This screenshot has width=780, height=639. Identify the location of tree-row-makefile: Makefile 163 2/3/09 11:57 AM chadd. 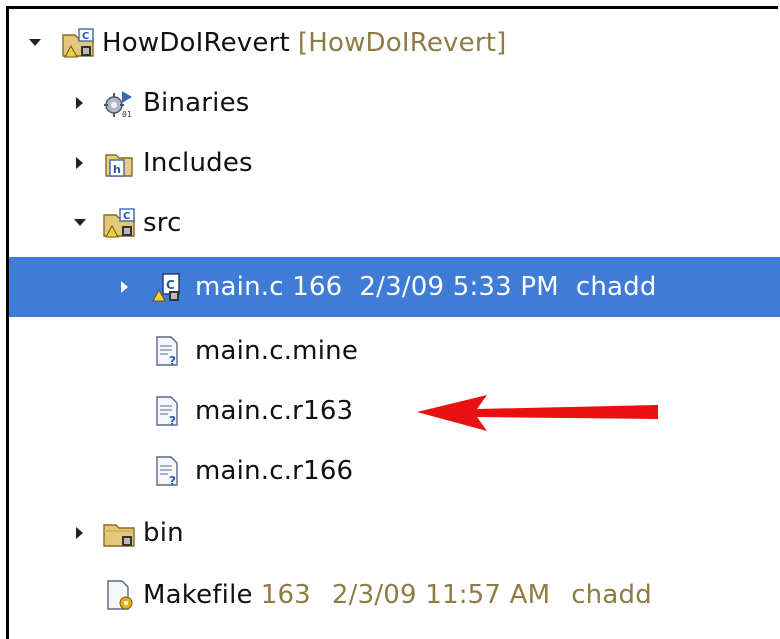
(394, 595).